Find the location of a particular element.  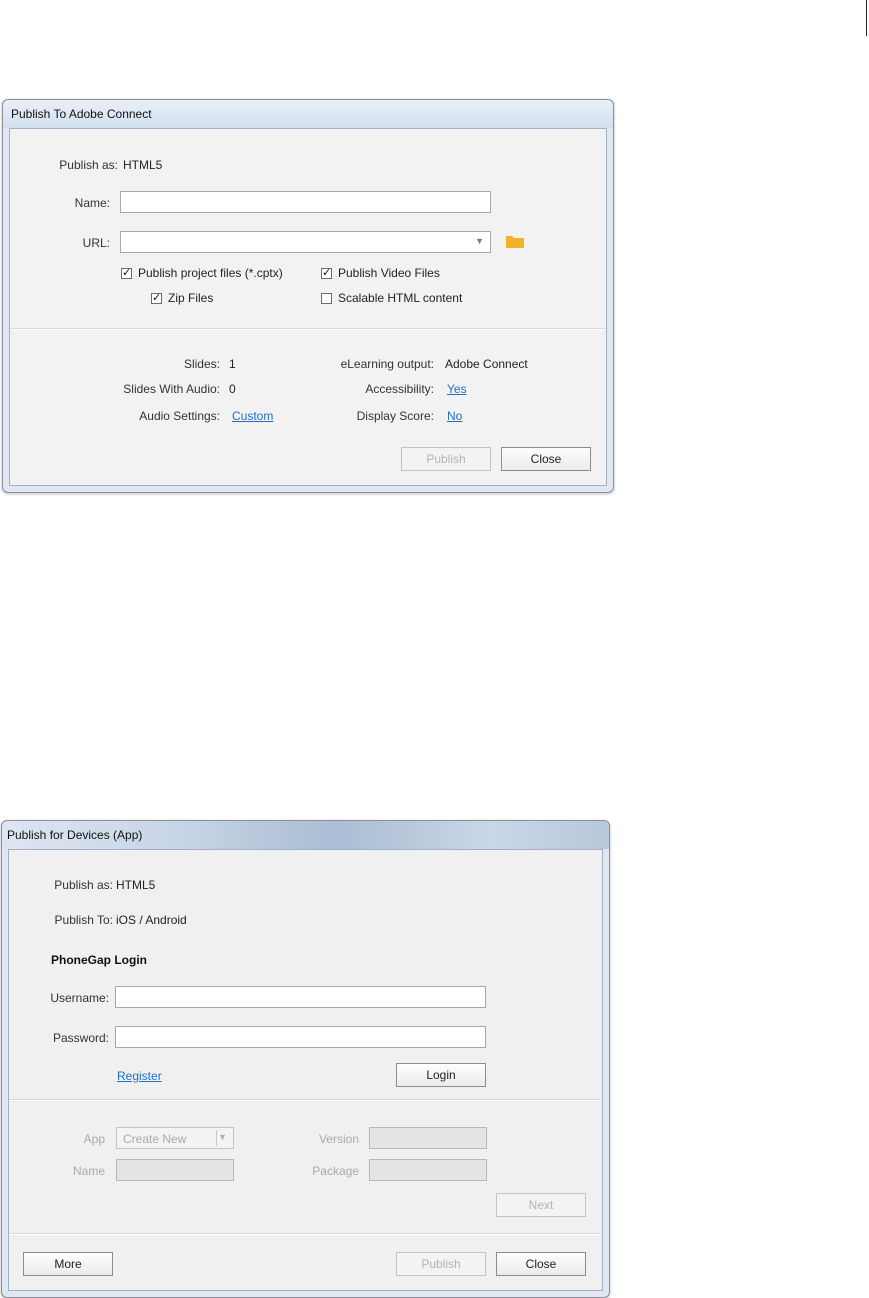

page-edge-mark is located at coordinates (866, 18).